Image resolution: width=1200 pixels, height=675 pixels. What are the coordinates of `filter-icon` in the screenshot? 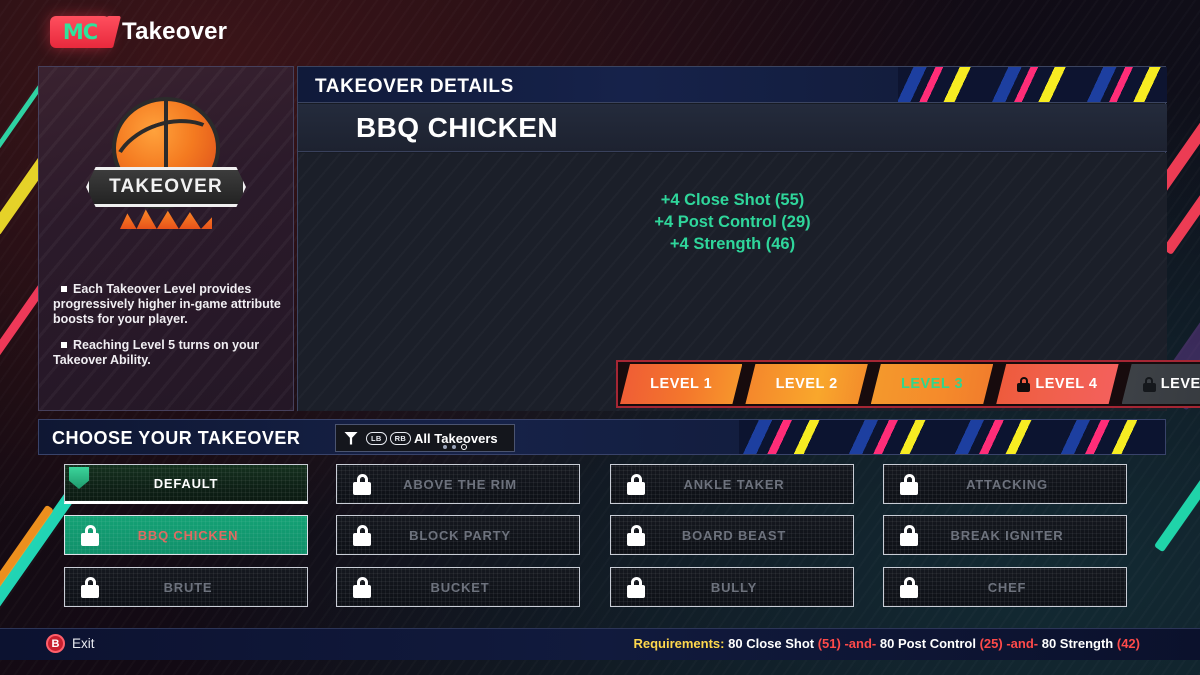 It's located at (351, 438).